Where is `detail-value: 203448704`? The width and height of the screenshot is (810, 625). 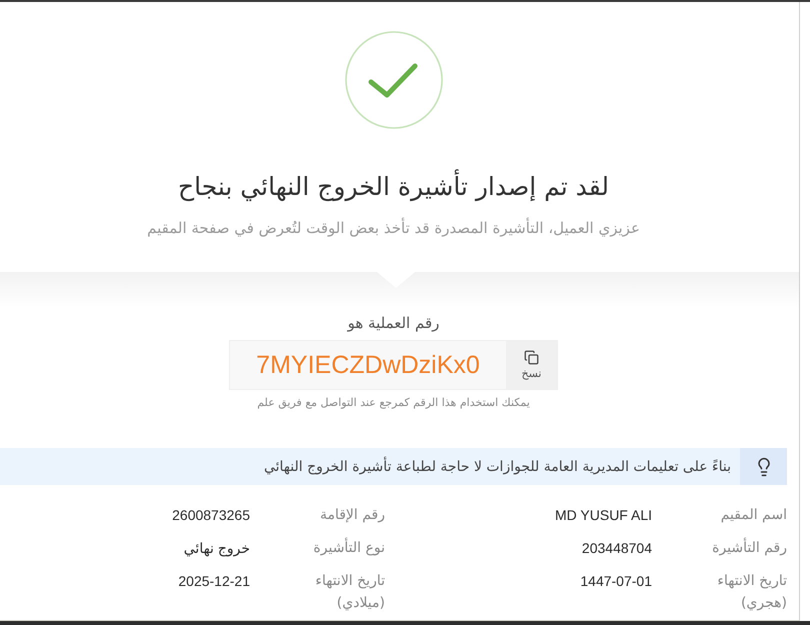 detail-value: 203448704 is located at coordinates (617, 548).